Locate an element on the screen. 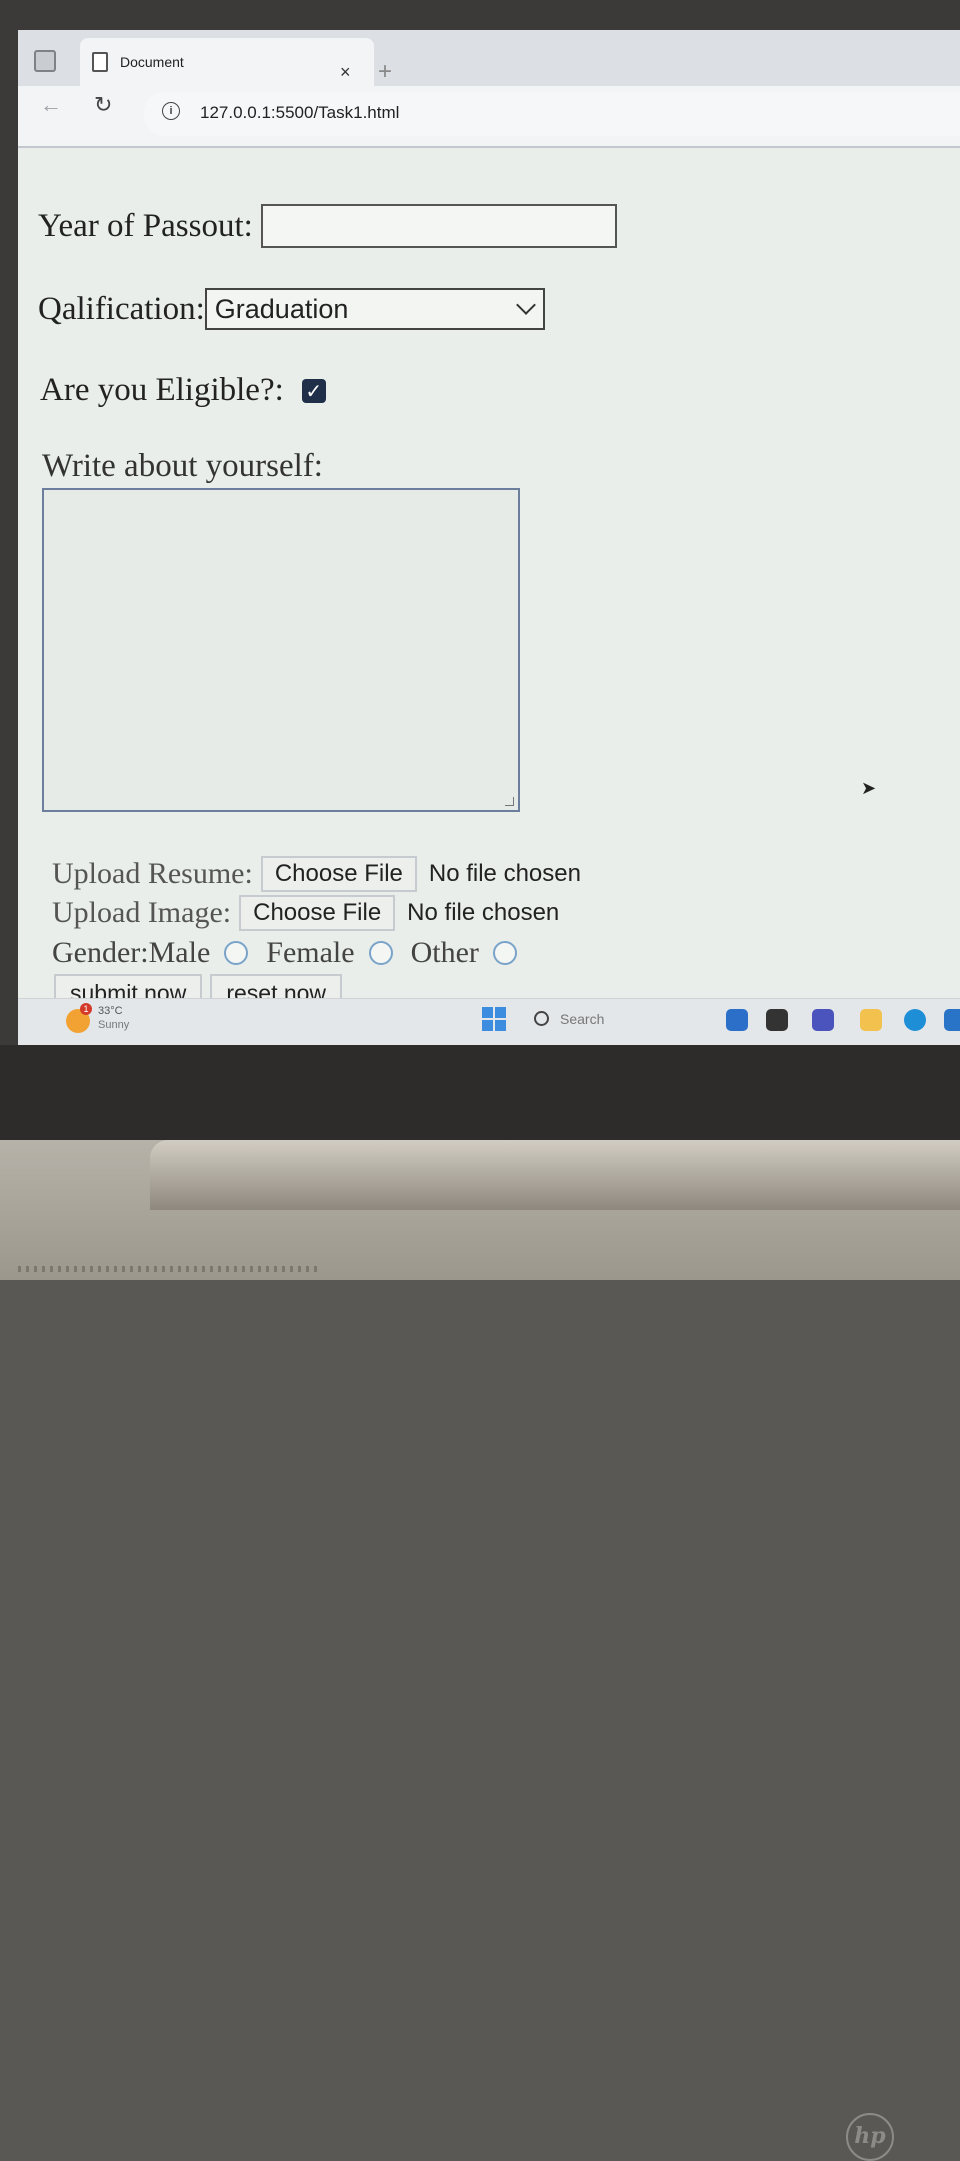 This screenshot has width=960, height=2161. checkmark-icon: ✓ is located at coordinates (314, 390).